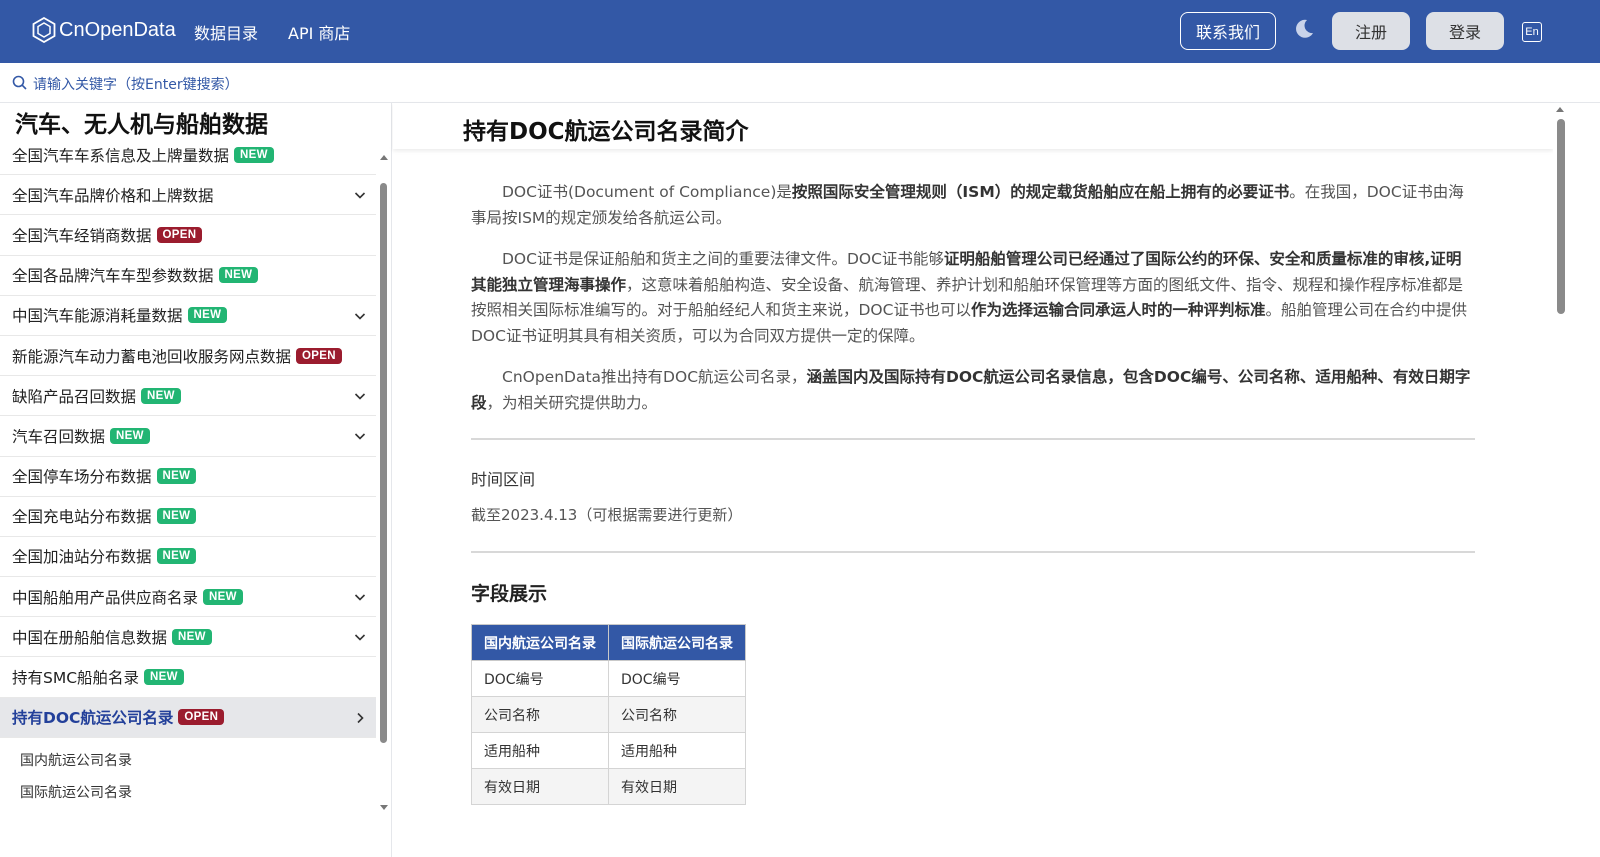 The image size is (1600, 857). Describe the element at coordinates (540, 642) in the screenshot. I see `table-header-cell: 国内航运公司名录` at that location.